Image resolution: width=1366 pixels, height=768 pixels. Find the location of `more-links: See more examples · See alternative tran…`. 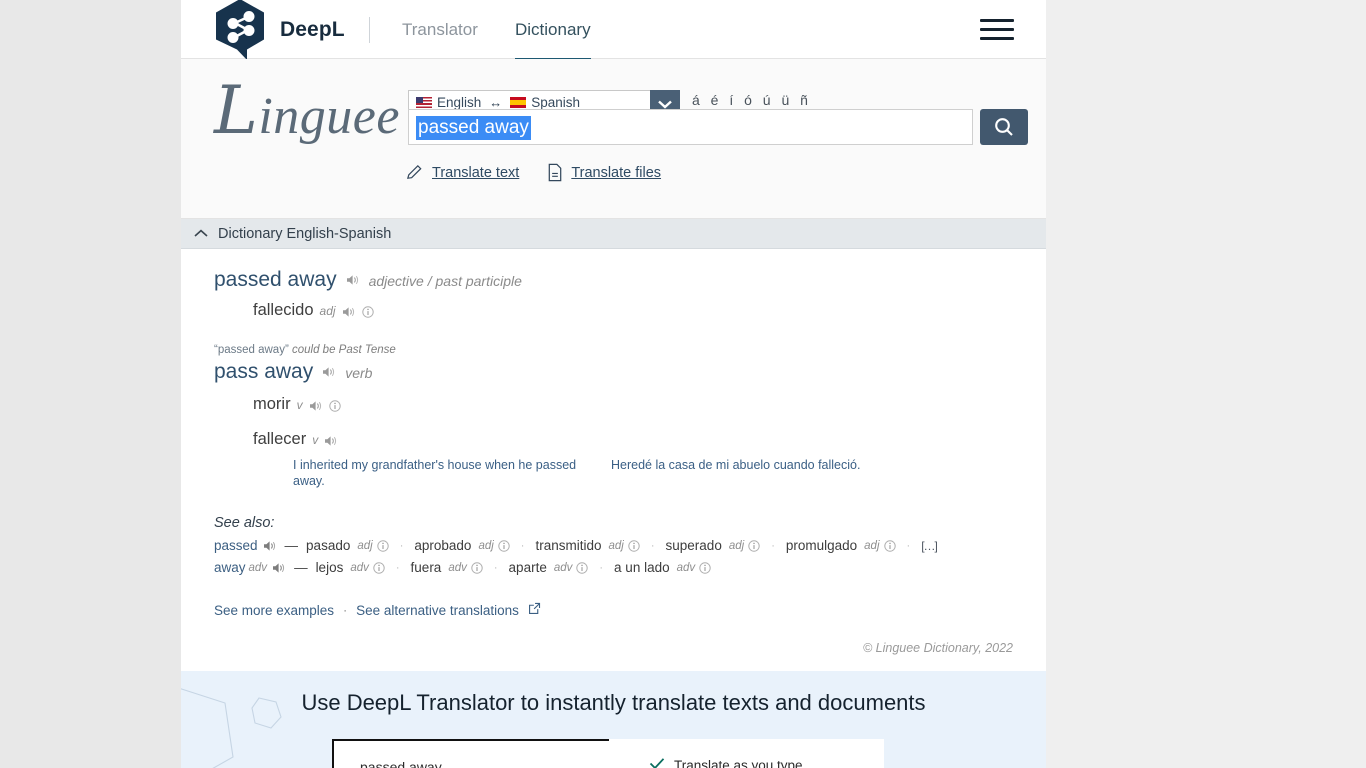

more-links: See more examples · See alternative tran… is located at coordinates (630, 610).